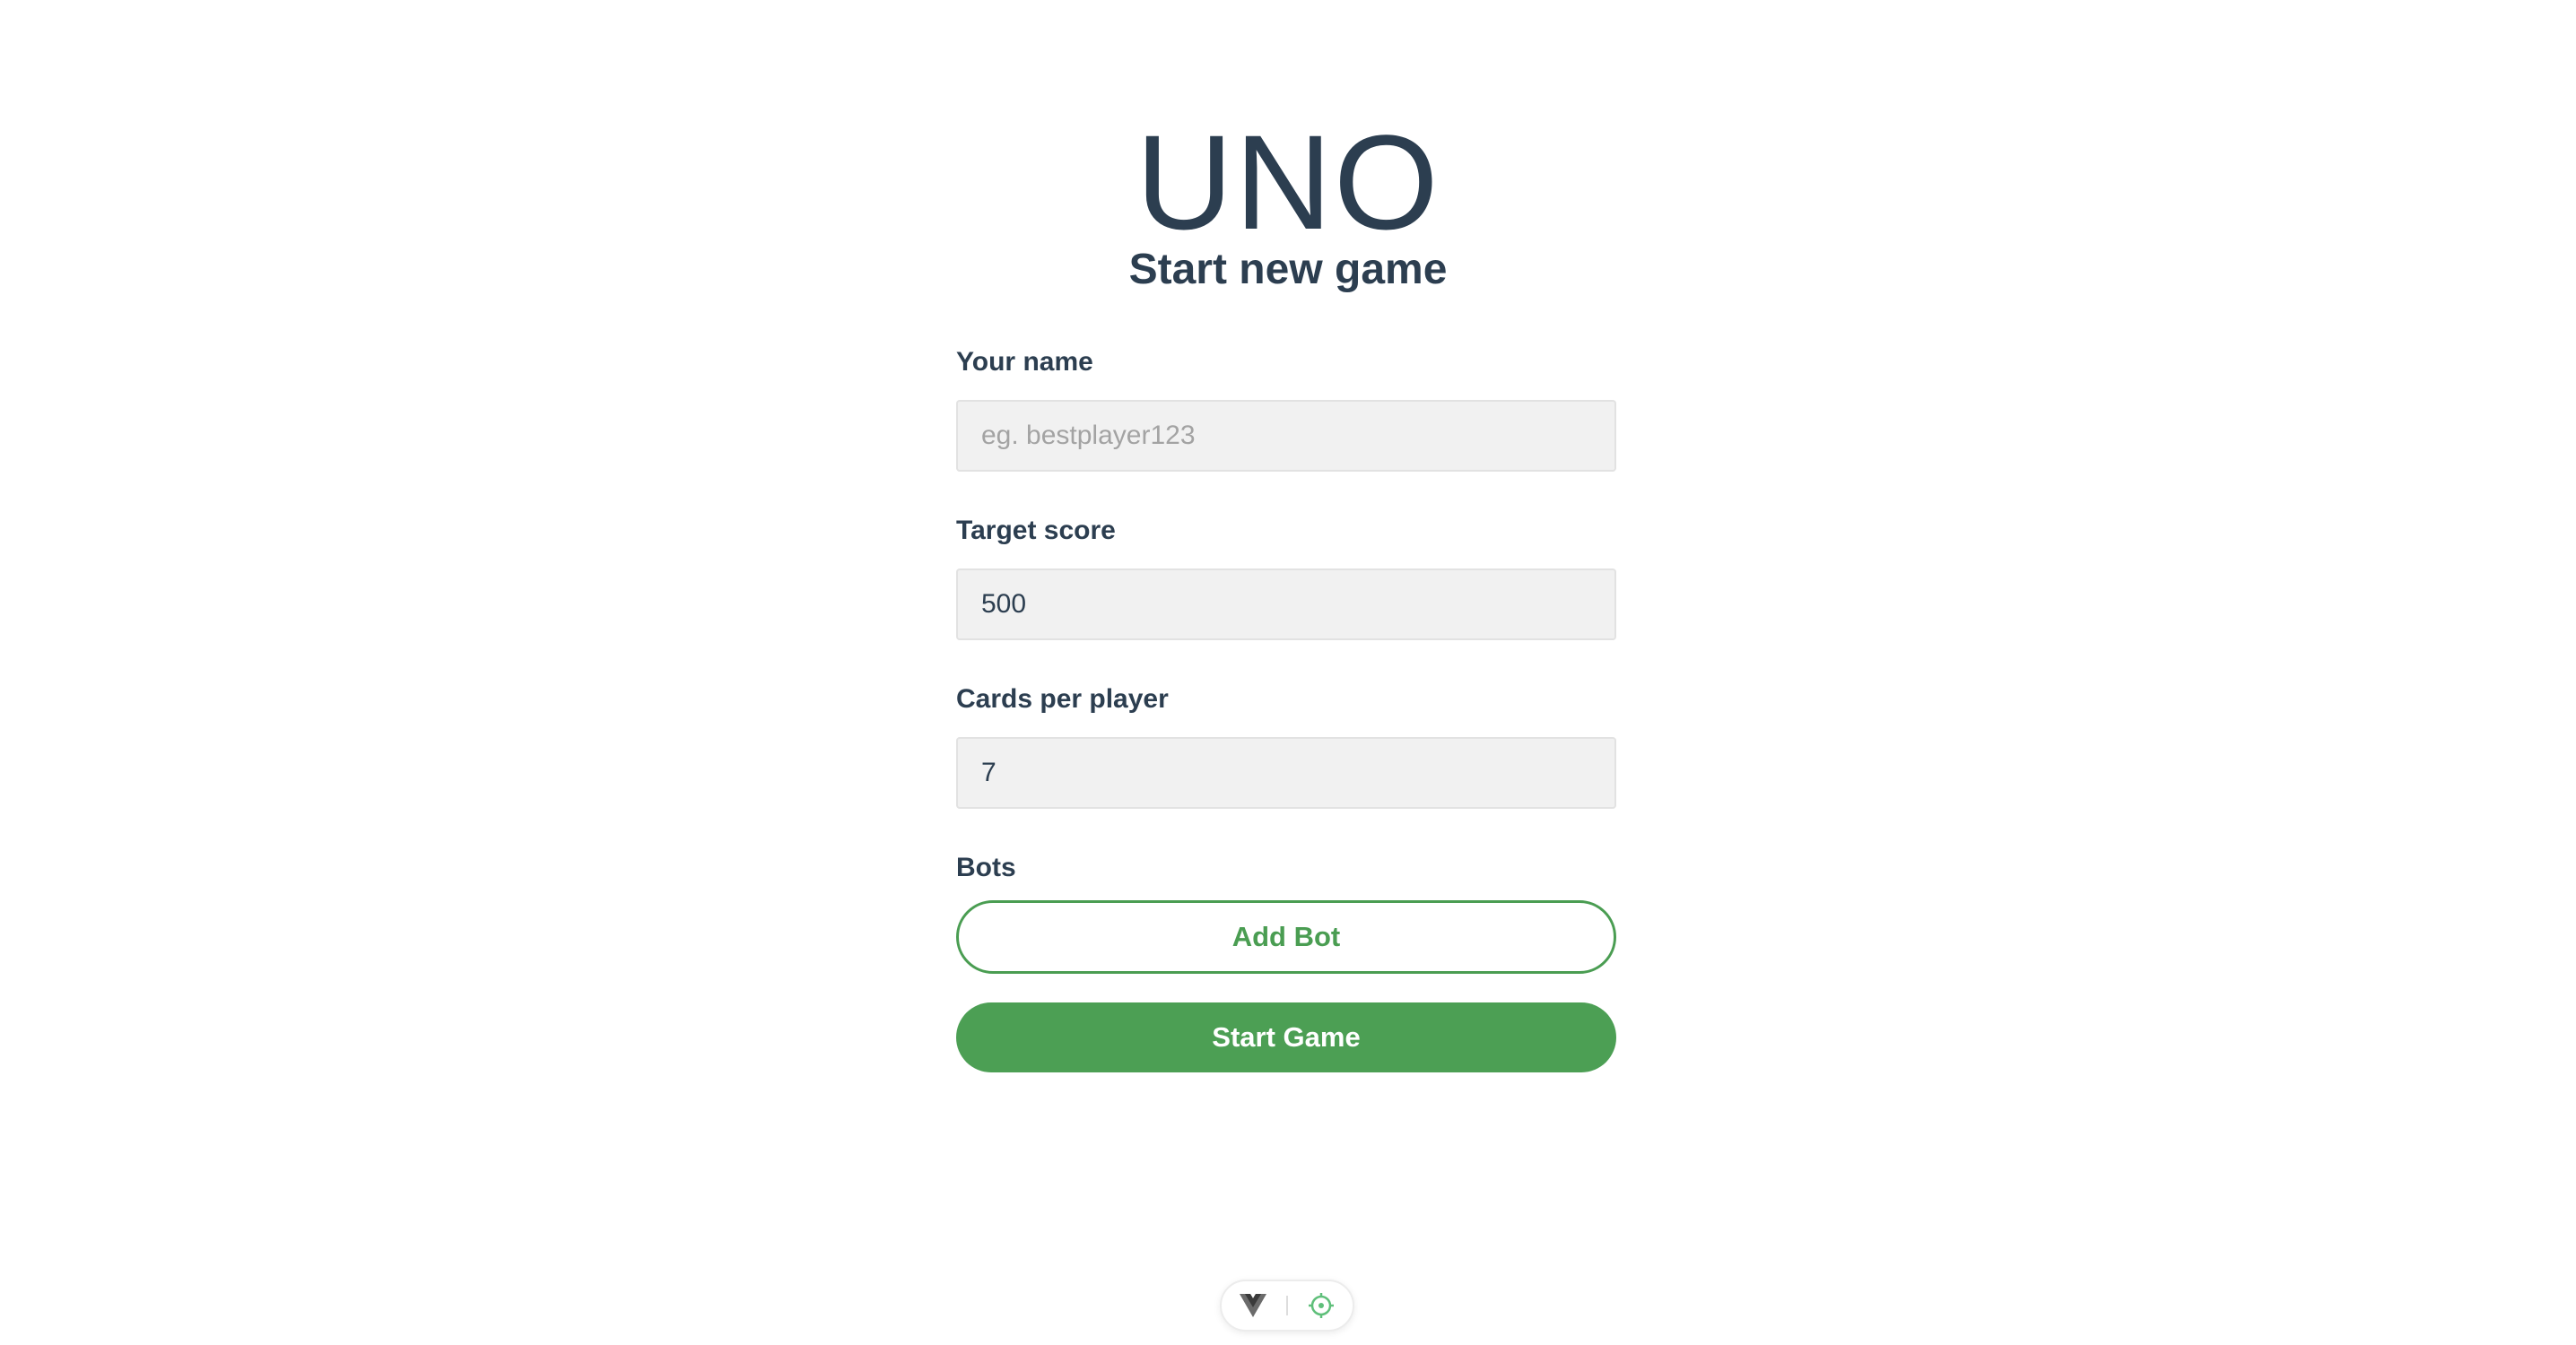 The width and height of the screenshot is (2576, 1345). I want to click on name-input, so click(1286, 436).